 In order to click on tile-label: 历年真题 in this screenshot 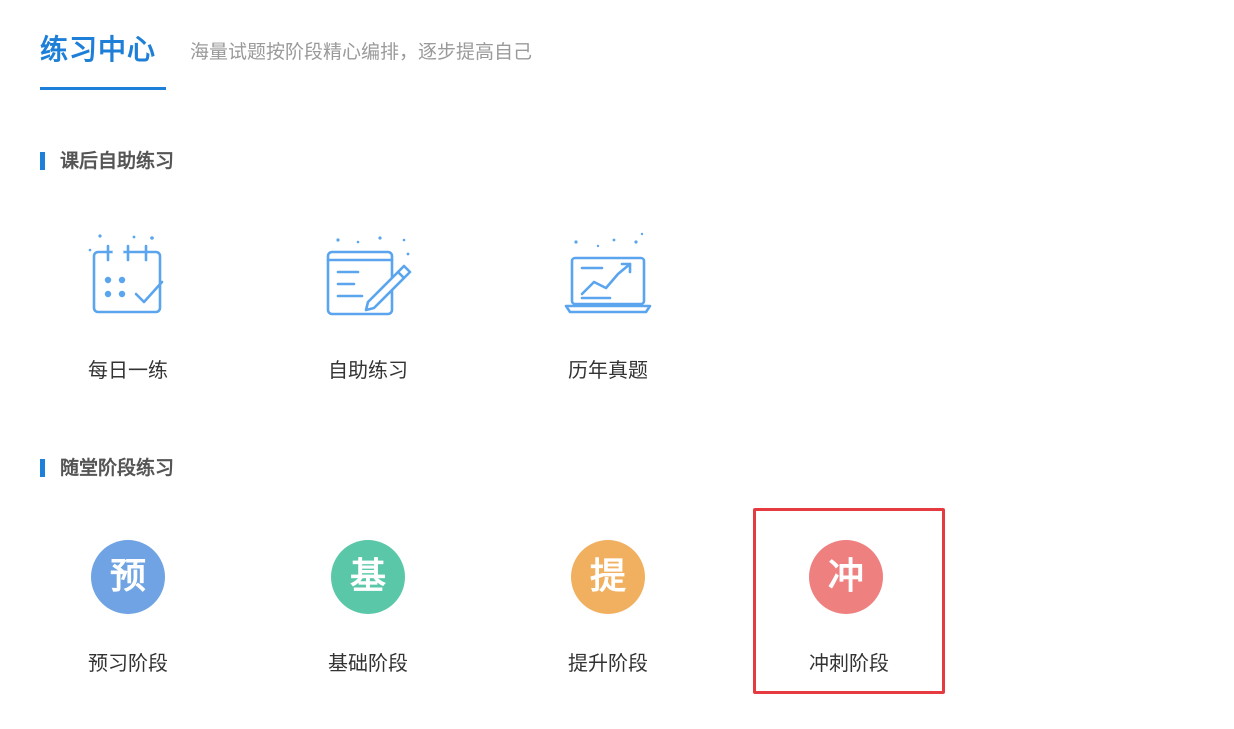, I will do `click(608, 370)`.